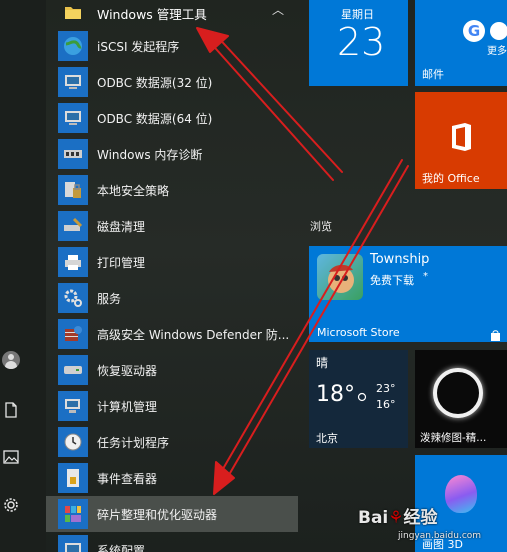  Describe the element at coordinates (73, 406) in the screenshot. I see `computer-icon` at that location.